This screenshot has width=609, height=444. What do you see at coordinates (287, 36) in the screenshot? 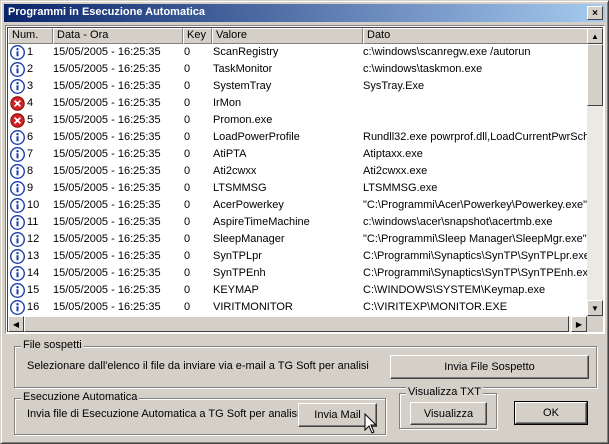
I see `column-header-valore: Valore` at bounding box center [287, 36].